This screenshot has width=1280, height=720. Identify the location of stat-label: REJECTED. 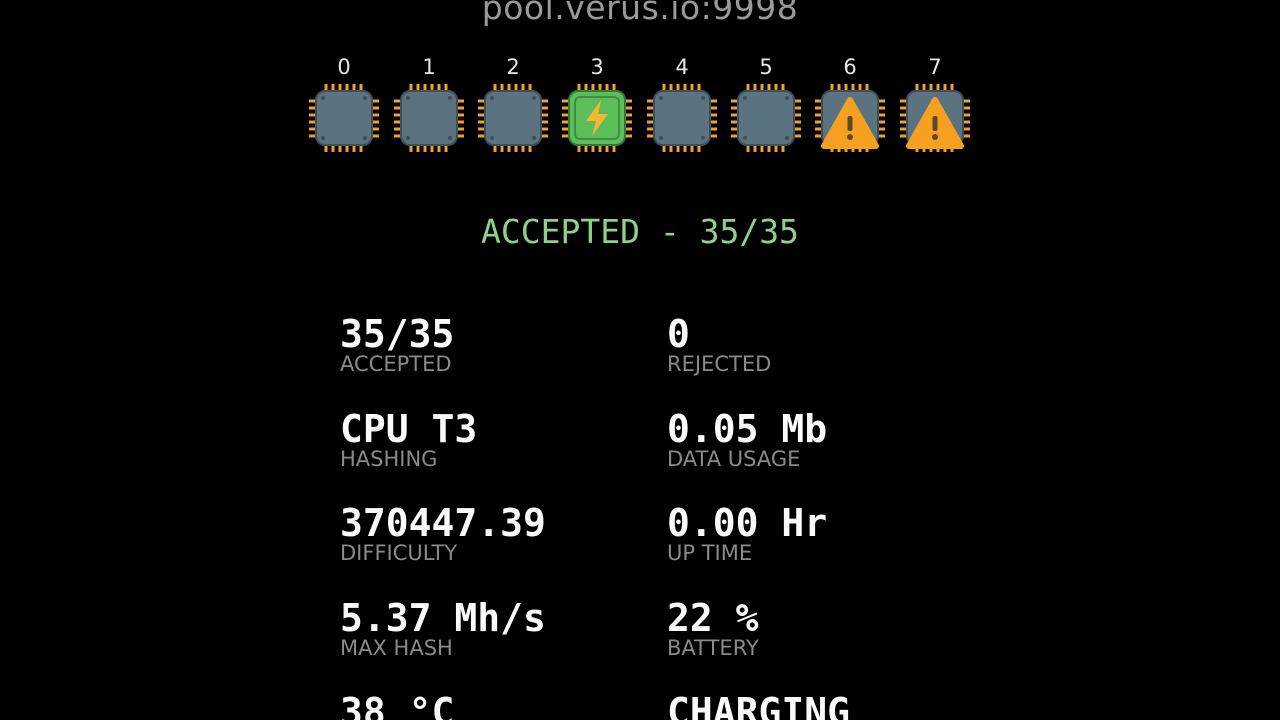
(719, 364).